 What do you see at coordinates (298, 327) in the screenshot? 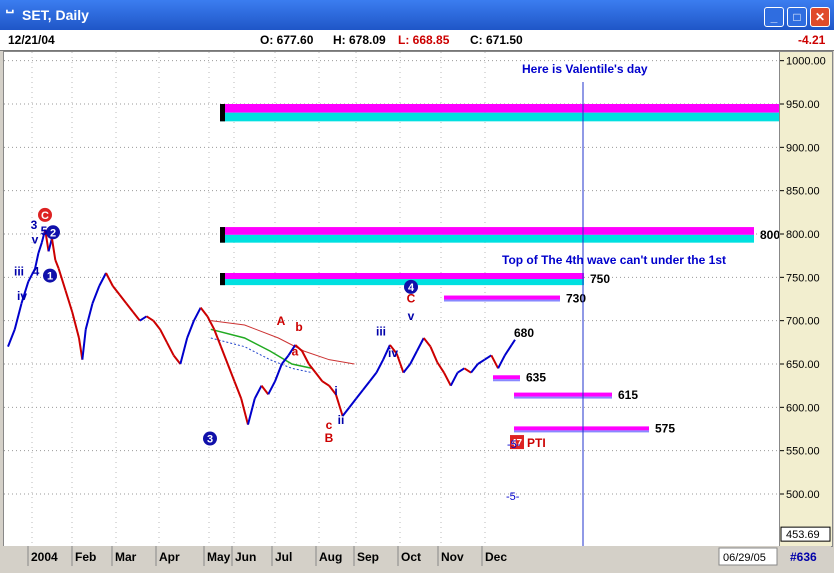
I see `wave-label: b` at bounding box center [298, 327].